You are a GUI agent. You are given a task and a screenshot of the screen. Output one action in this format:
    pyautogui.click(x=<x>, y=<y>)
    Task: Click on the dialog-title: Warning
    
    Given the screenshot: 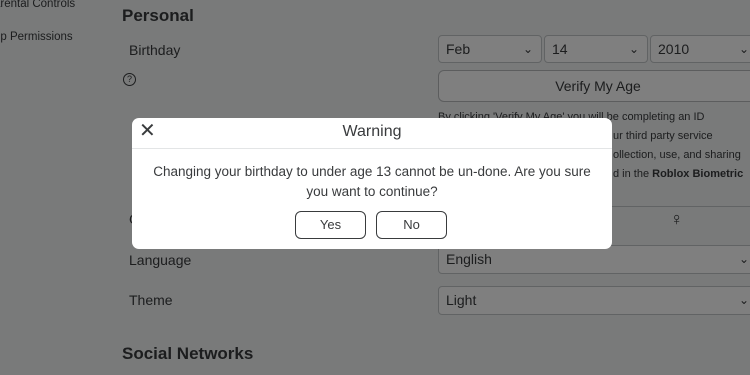 What is the action you would take?
    pyautogui.click(x=372, y=131)
    